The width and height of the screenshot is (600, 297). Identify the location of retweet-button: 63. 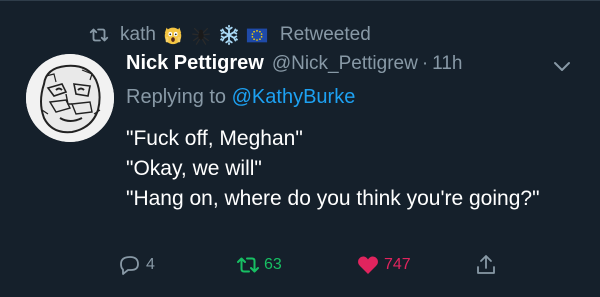
(259, 265).